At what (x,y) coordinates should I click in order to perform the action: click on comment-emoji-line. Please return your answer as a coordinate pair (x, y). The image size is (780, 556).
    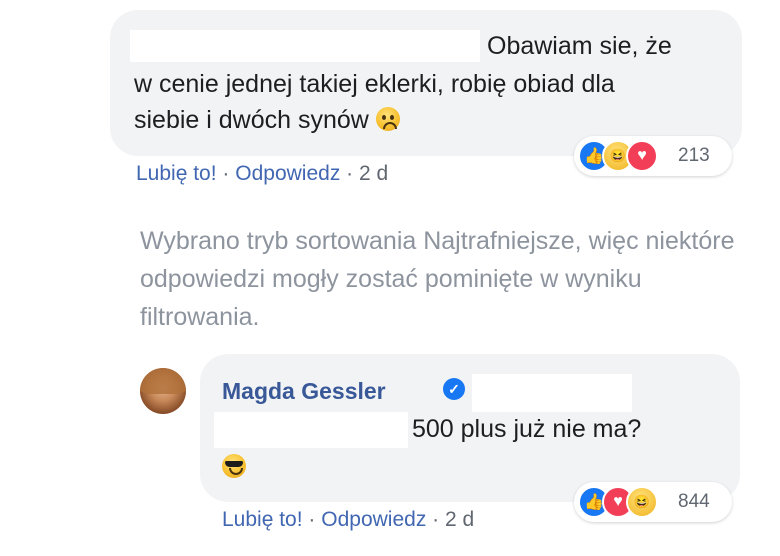
    Looking at the image, I should click on (234, 467).